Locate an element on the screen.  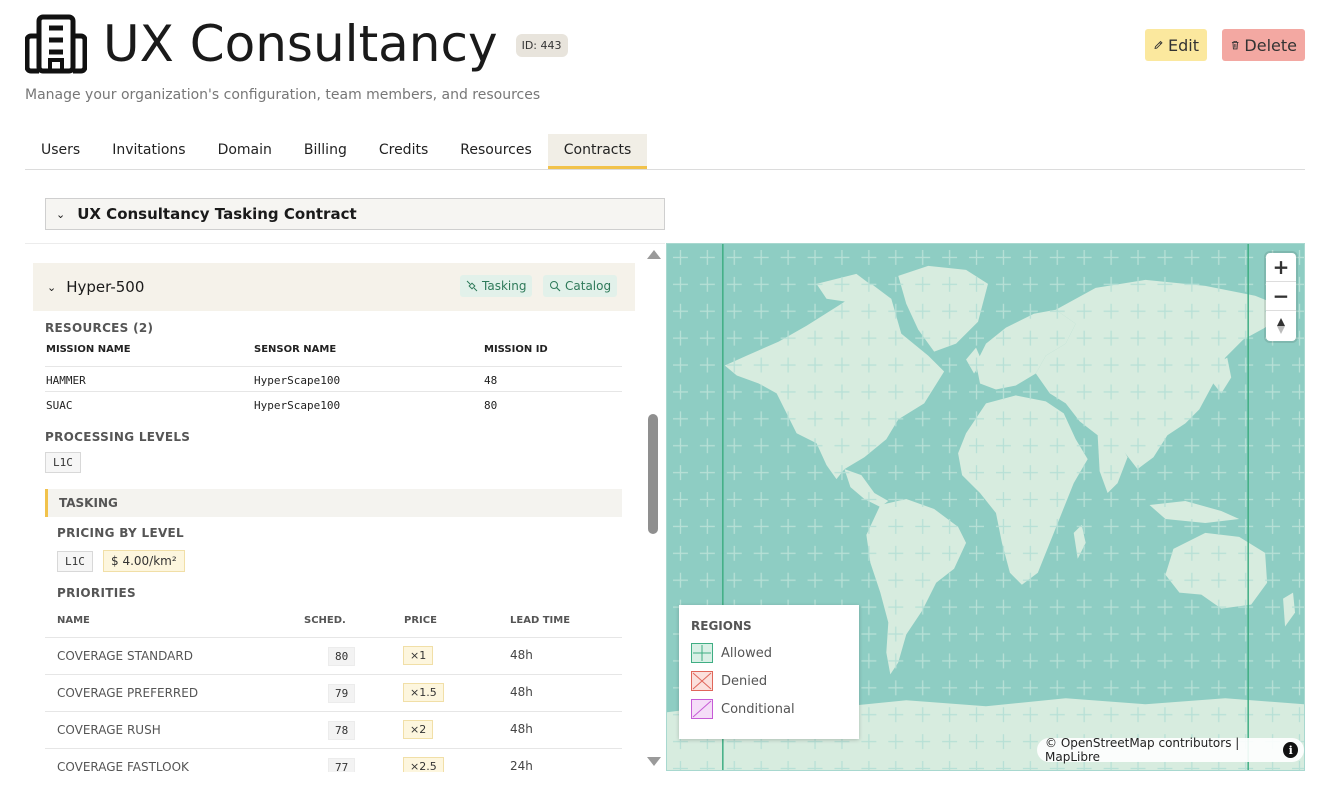
scroll-down-arrow-icon is located at coordinates (654, 761).